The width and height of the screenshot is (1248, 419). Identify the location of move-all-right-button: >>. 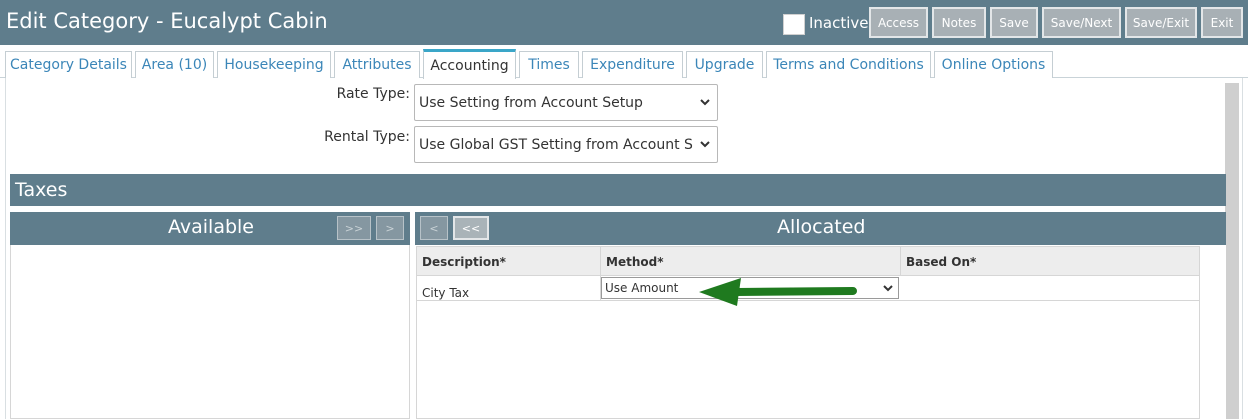
(354, 228).